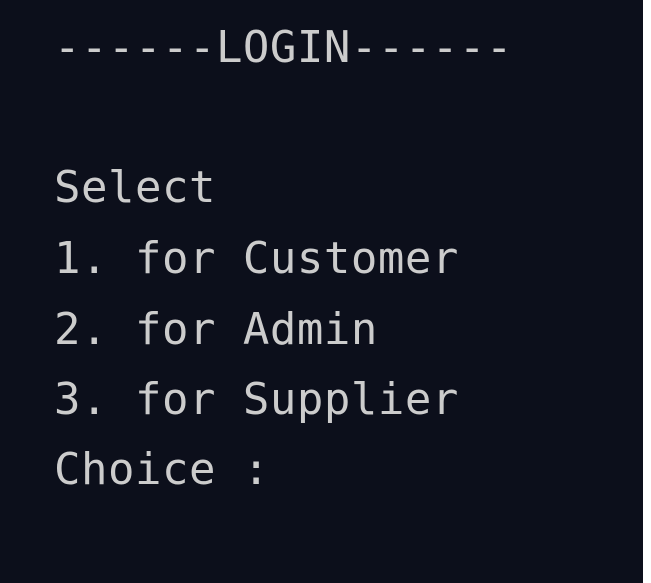  What do you see at coordinates (256, 399) in the screenshot?
I see `menu-option-supplier: 3. for Supplier` at bounding box center [256, 399].